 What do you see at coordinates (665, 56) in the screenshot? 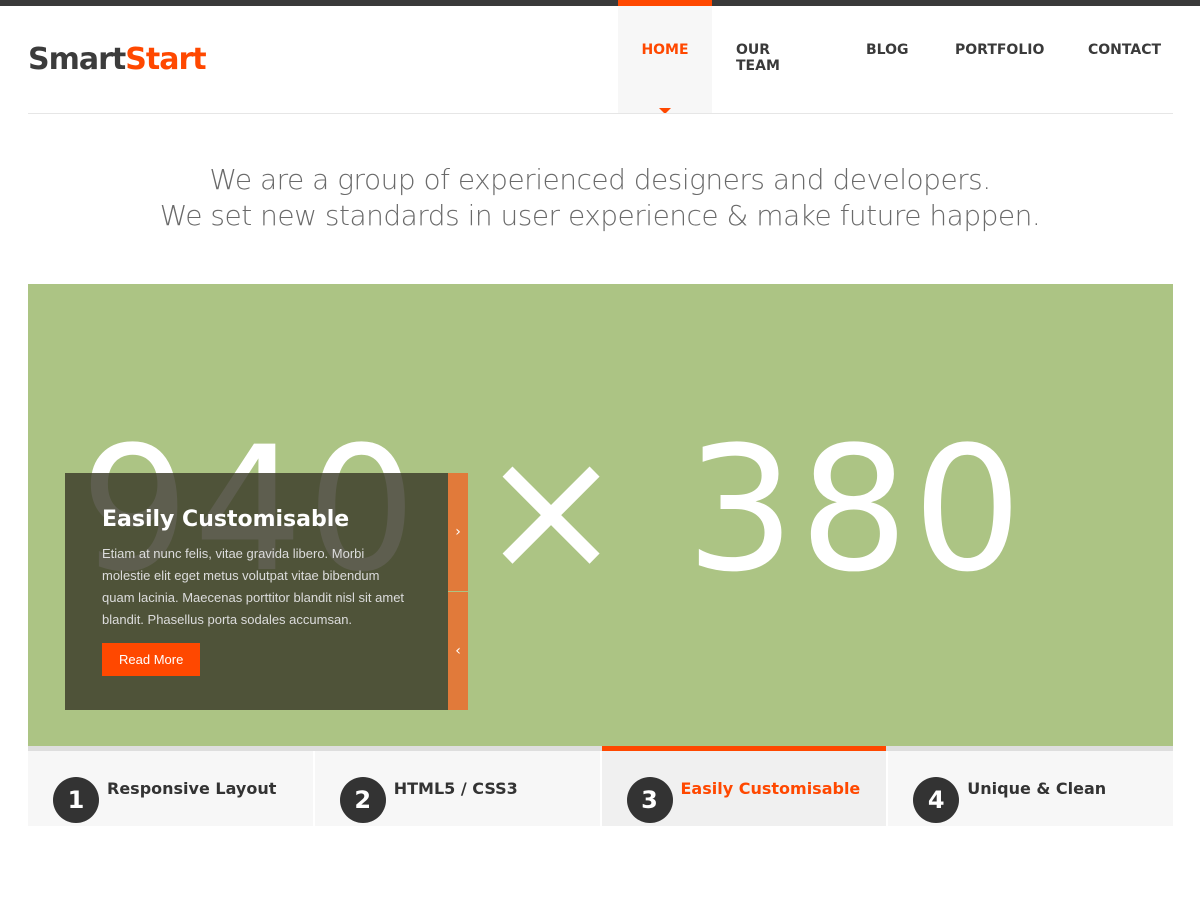
I see `nav-home: HOME` at bounding box center [665, 56].